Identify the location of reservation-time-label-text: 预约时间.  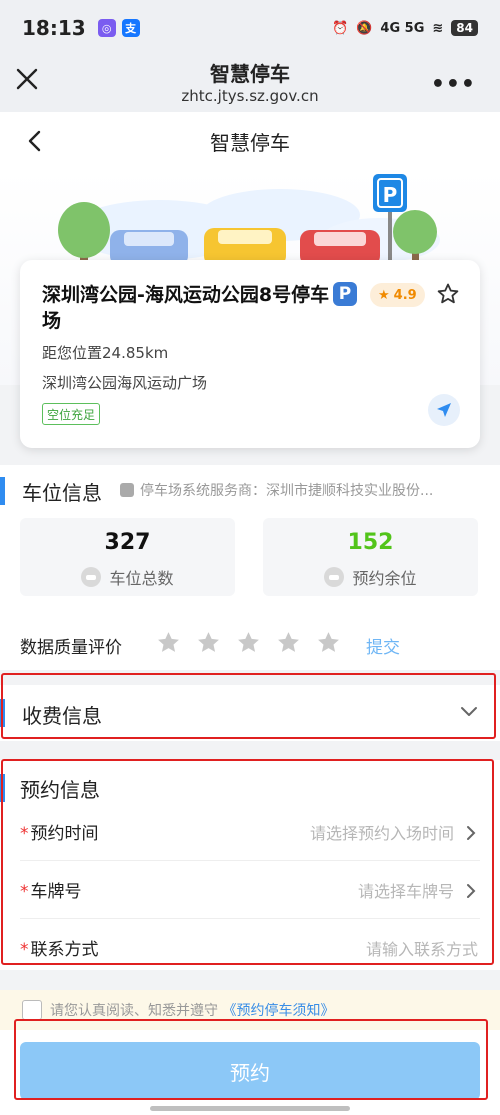
(64, 834).